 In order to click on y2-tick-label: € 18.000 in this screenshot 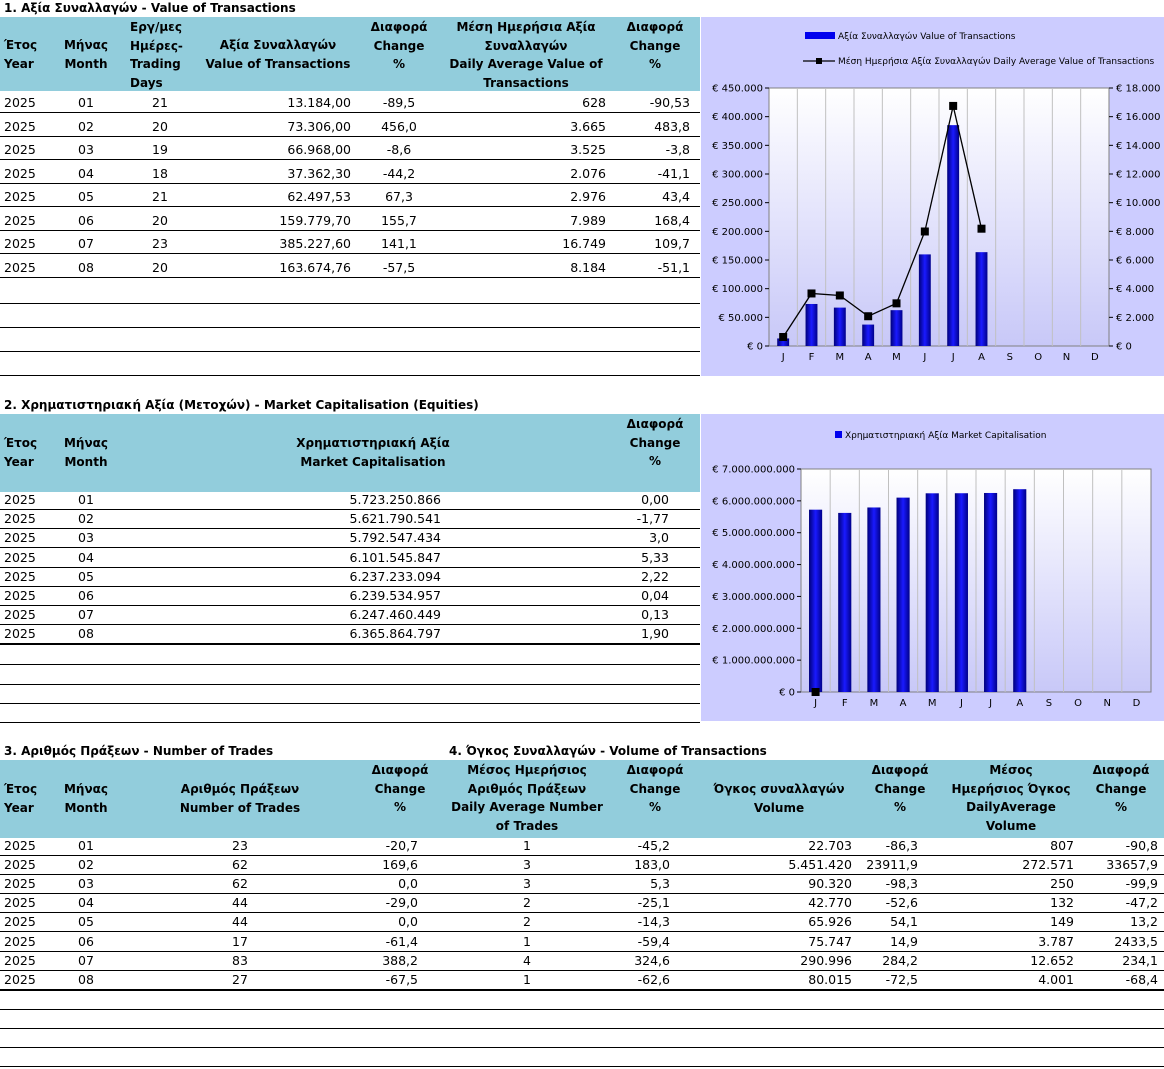, I will do `click(1138, 89)`.